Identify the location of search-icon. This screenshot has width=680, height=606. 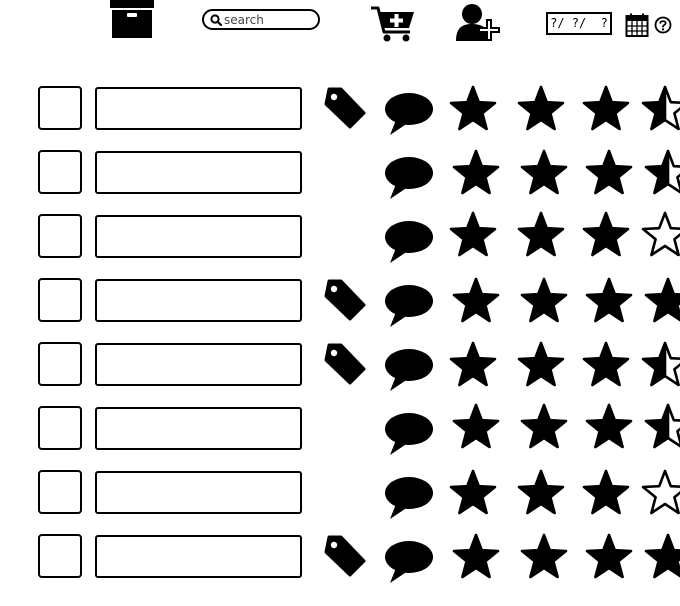
(216, 20).